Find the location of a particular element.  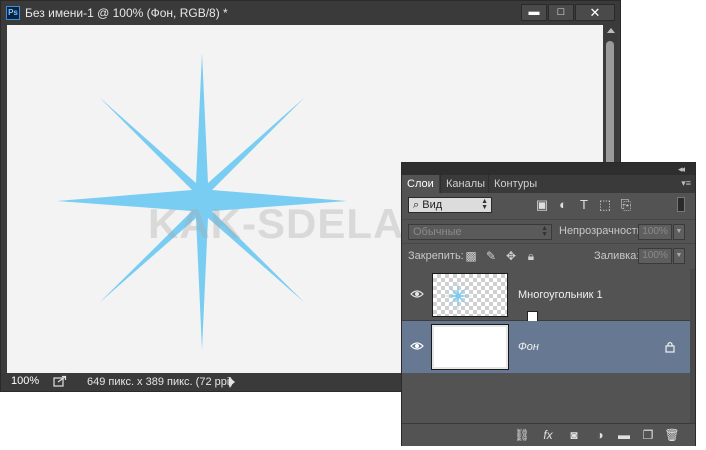

document-title: Без имени-1 @ 100% (Фон, RGB/8) * is located at coordinates (126, 13).